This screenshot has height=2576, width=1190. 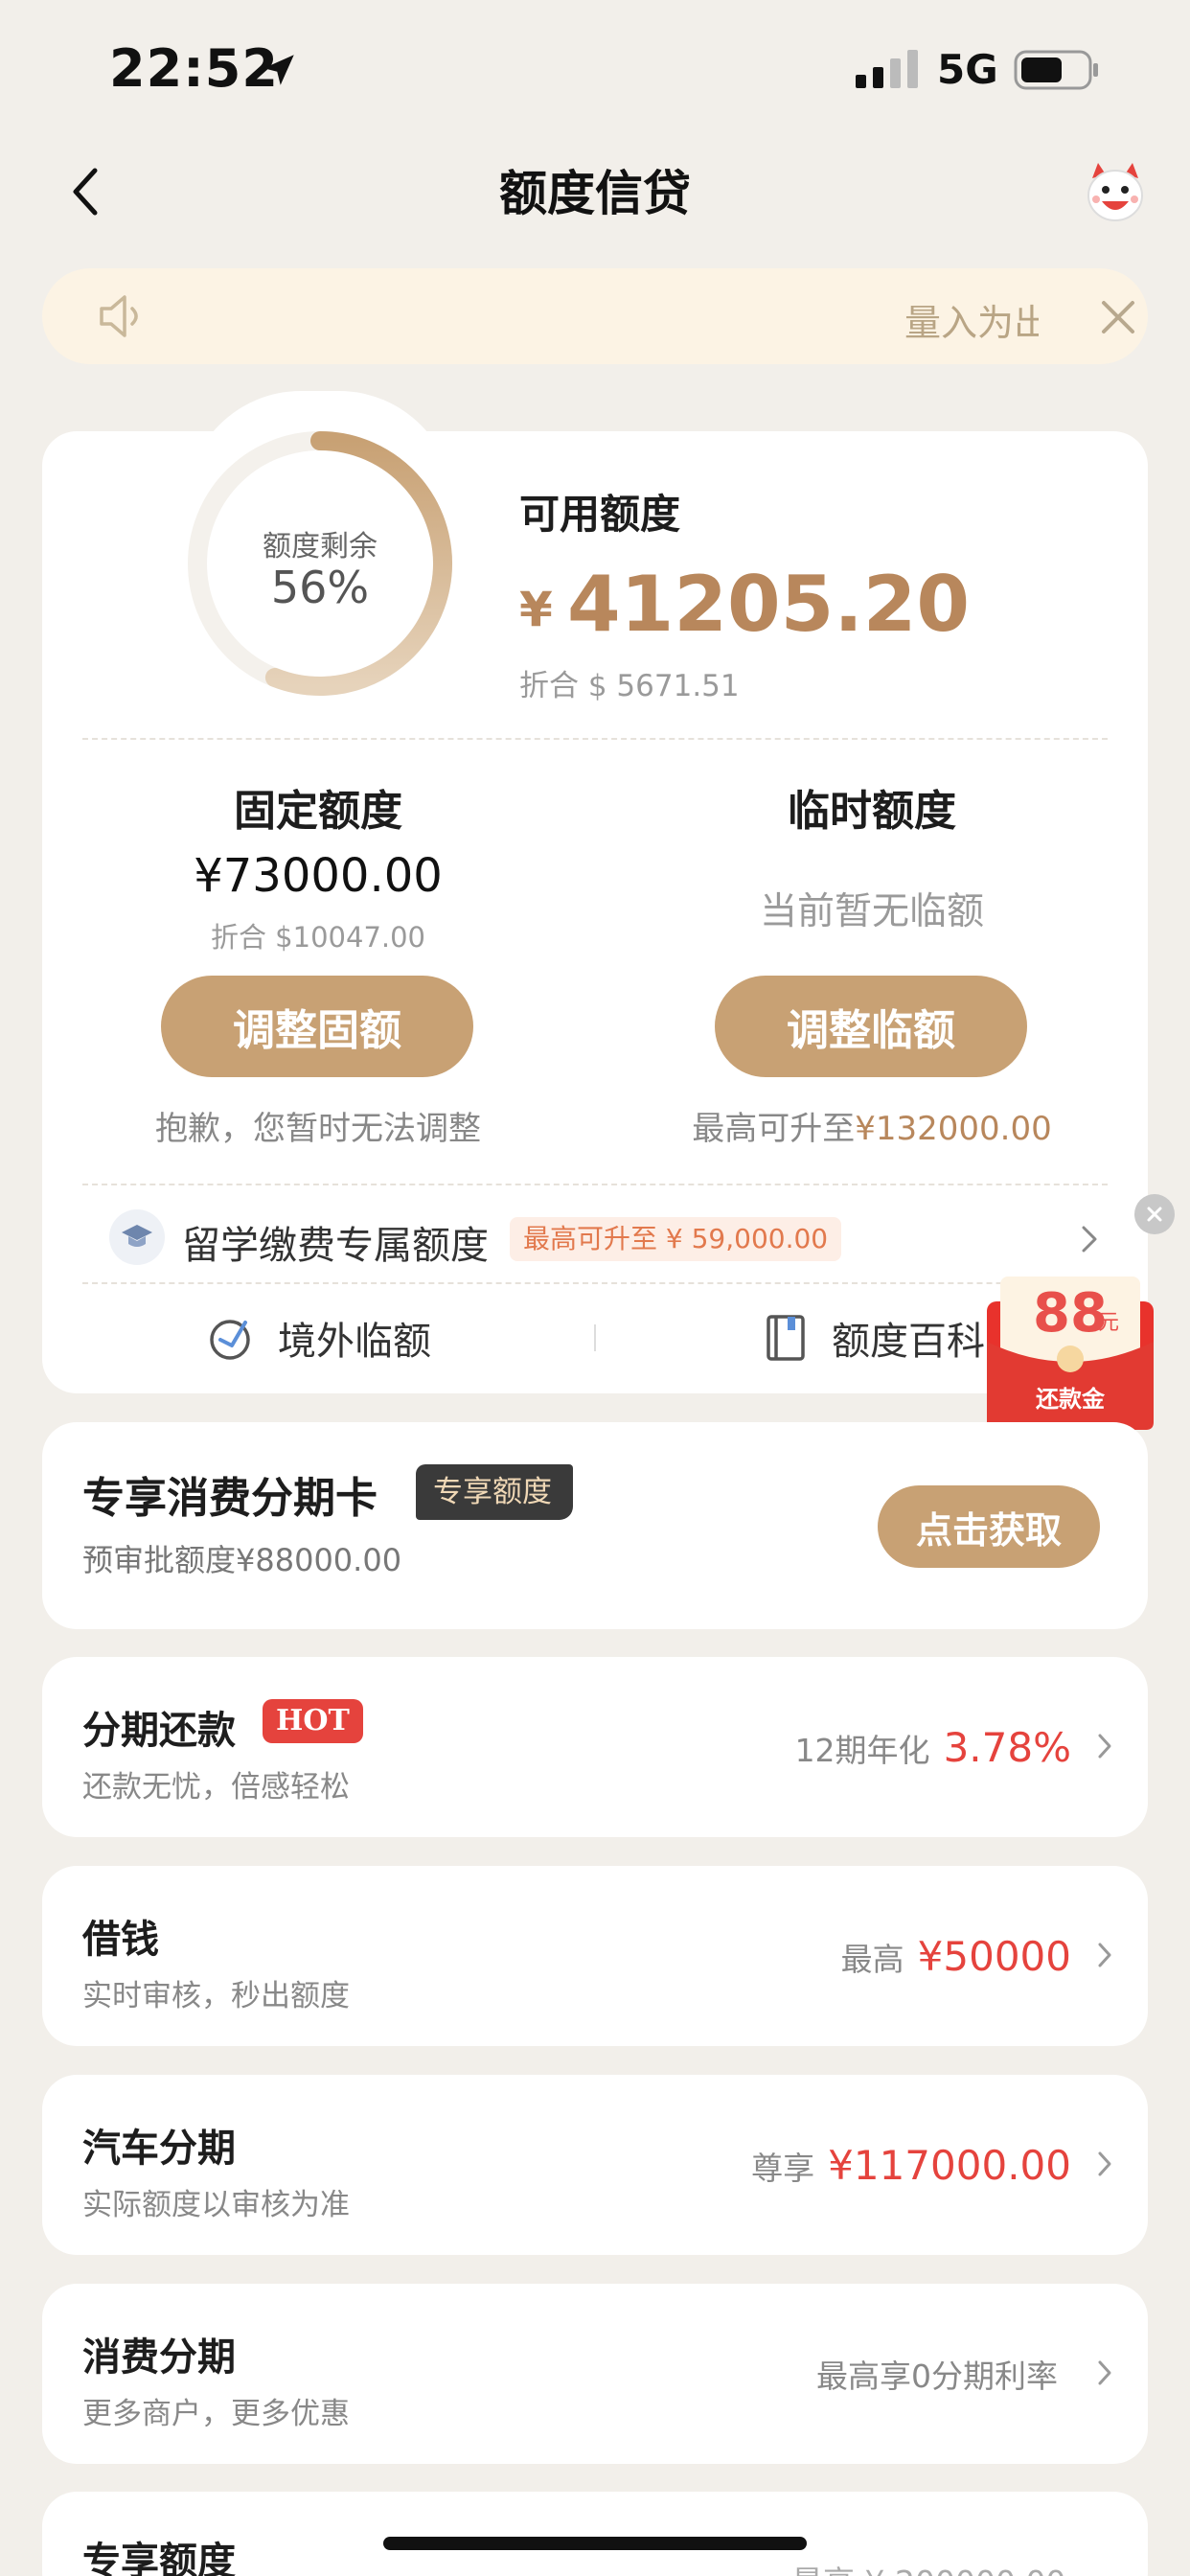 What do you see at coordinates (159, 2558) in the screenshot?
I see `partial-row-title: 专享额度` at bounding box center [159, 2558].